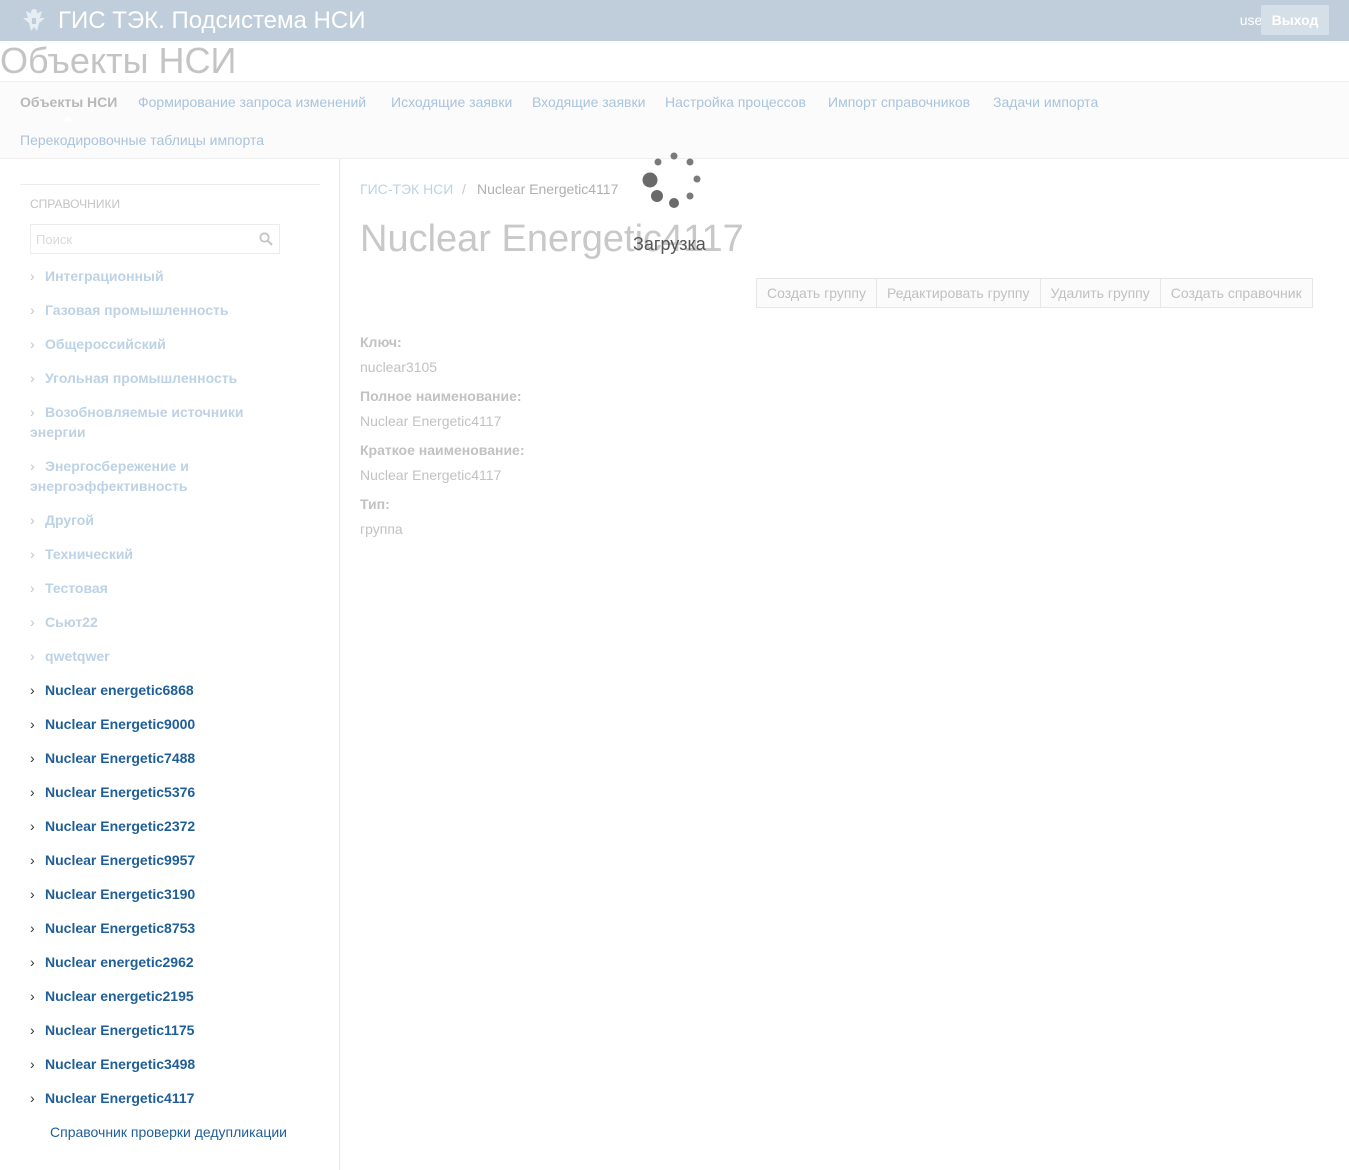 This screenshot has width=1349, height=1170. Describe the element at coordinates (441, 396) in the screenshot. I see `field-label-full-name: Полное наименование:` at that location.